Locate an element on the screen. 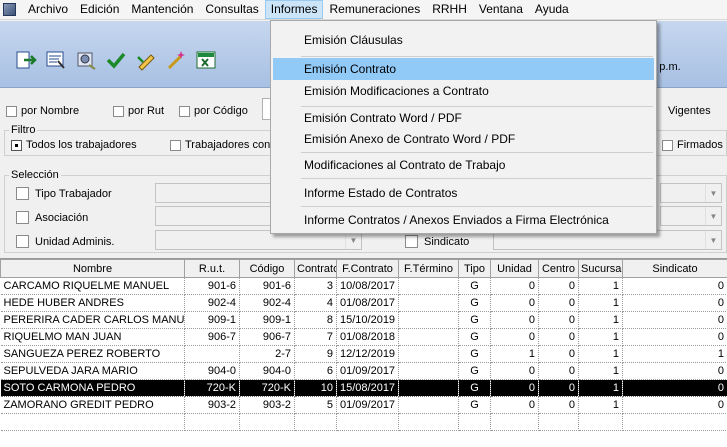 The image size is (727, 447). checkbox-sindicato: Sindicato is located at coordinates (437, 241).